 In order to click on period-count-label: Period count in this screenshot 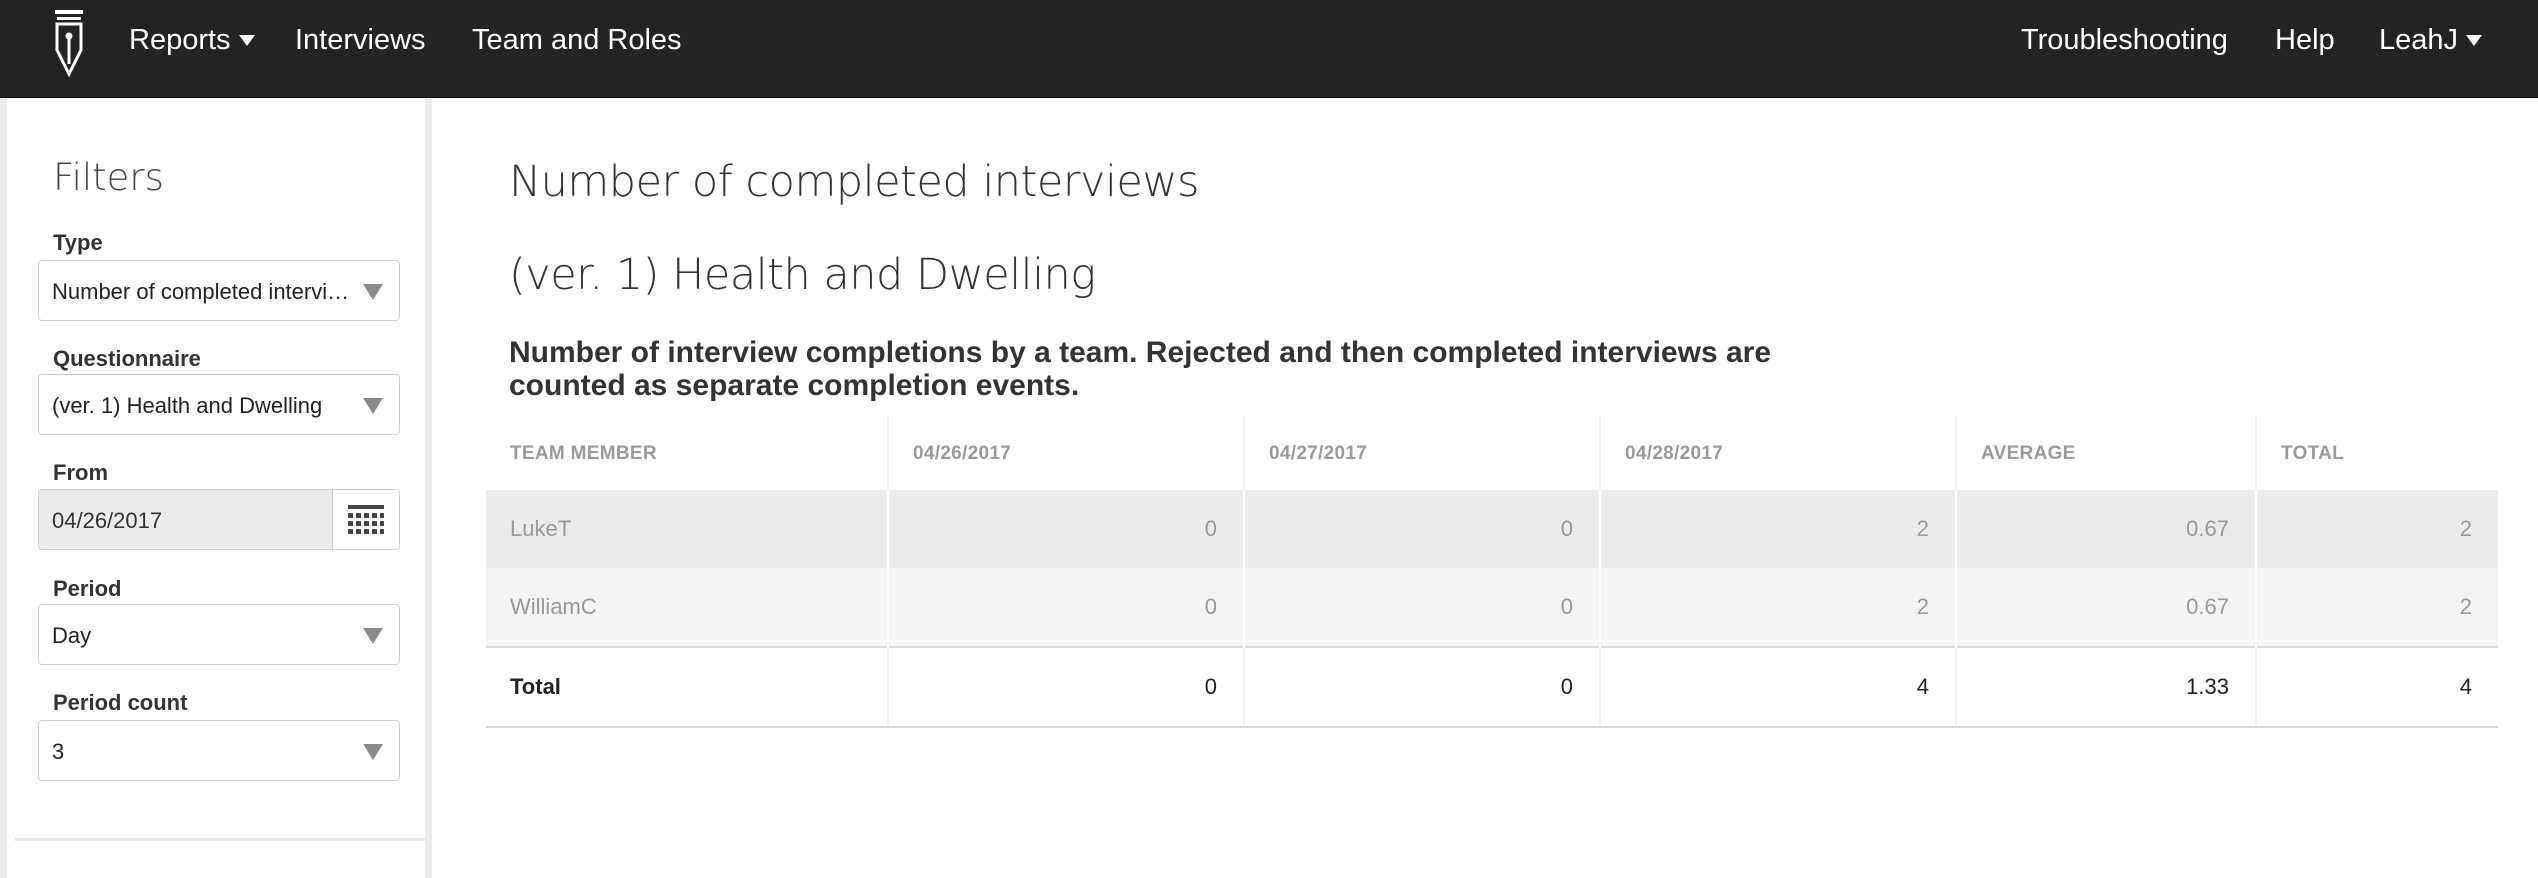, I will do `click(120, 702)`.